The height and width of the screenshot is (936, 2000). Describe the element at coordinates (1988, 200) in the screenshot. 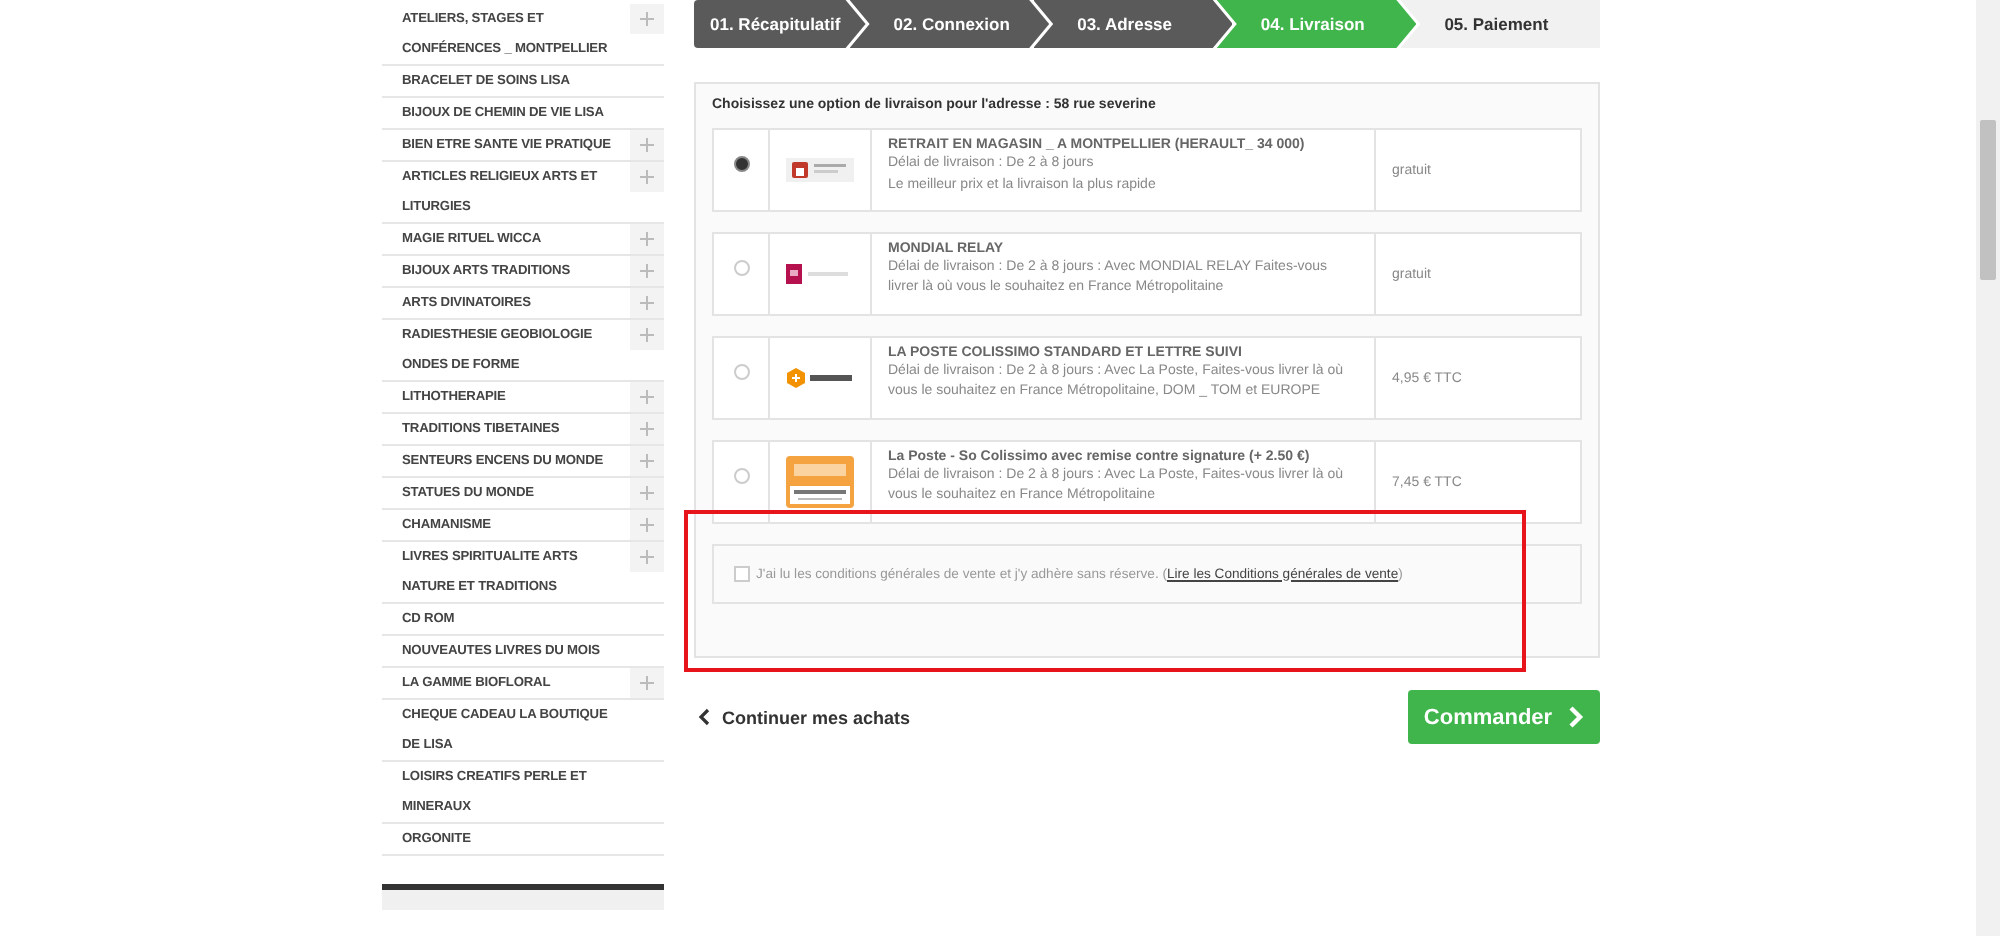

I see `scrollbar-thumb` at that location.